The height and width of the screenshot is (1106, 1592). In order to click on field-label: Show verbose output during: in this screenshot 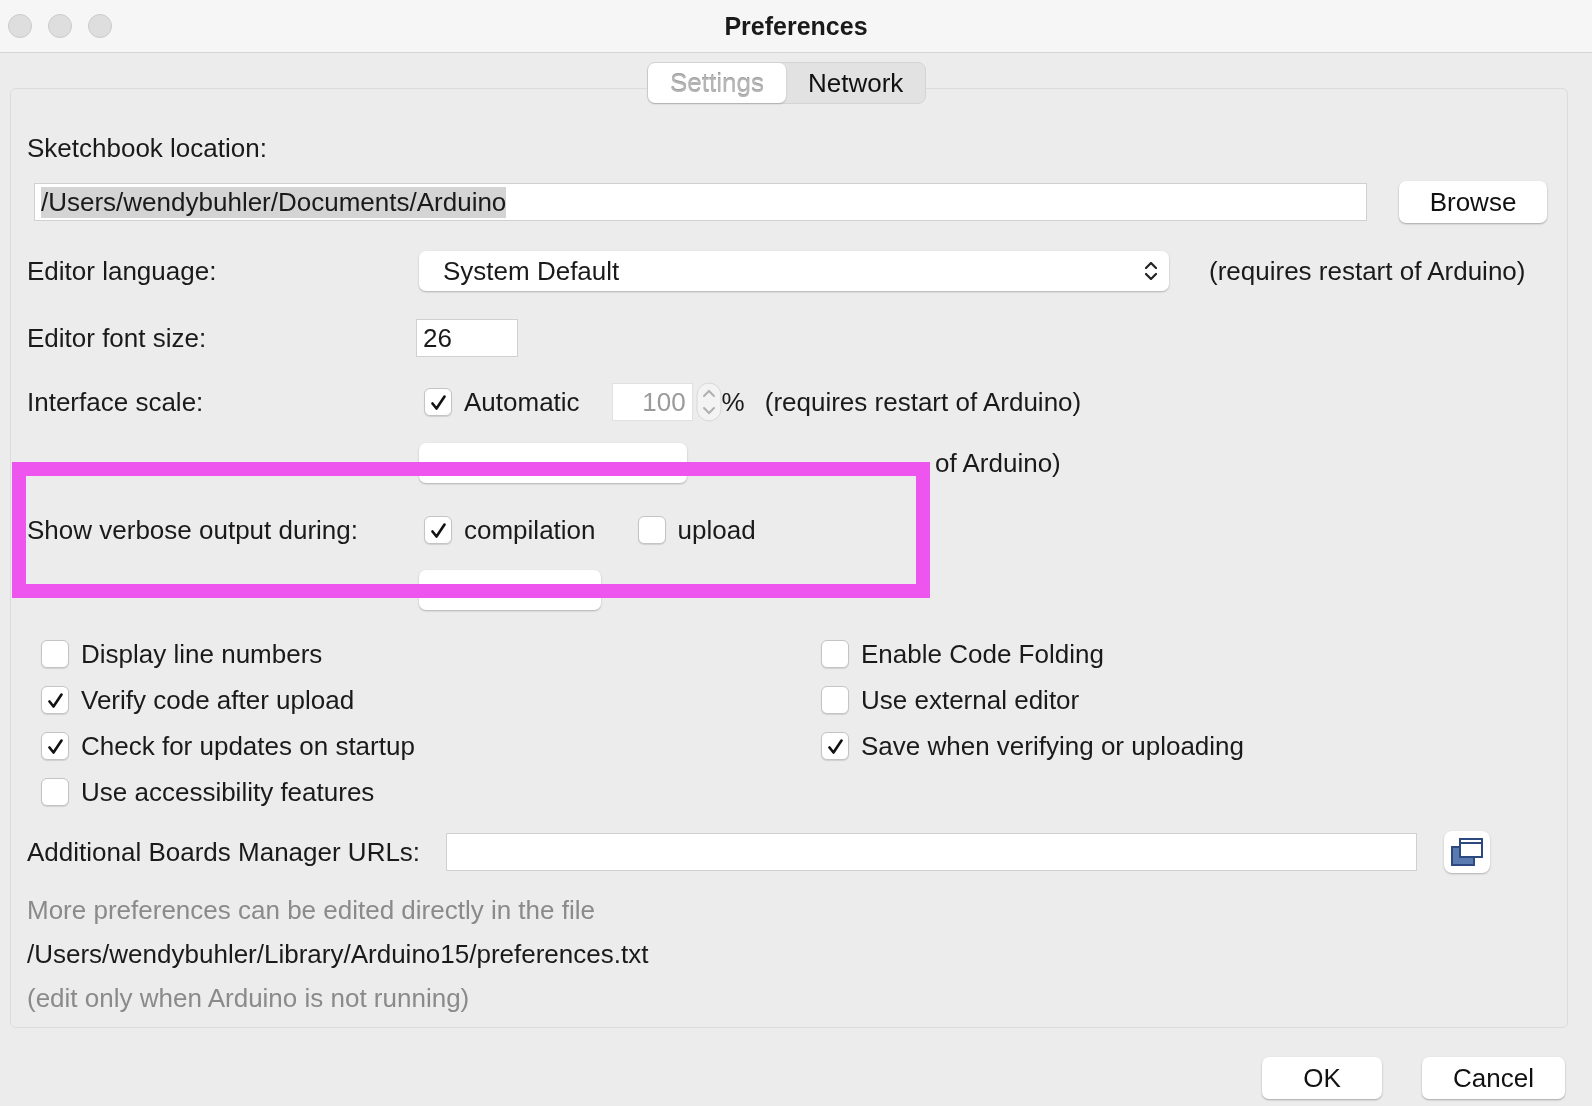, I will do `click(192, 529)`.